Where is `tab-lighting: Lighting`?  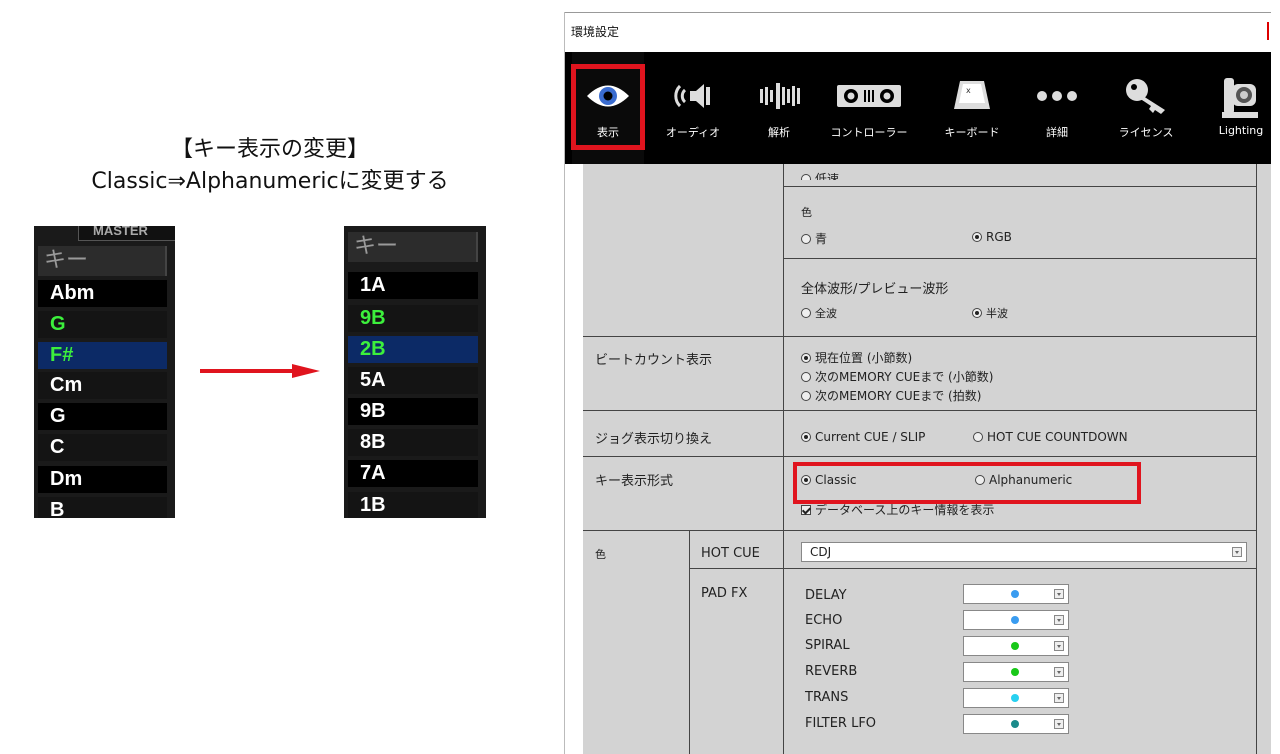 tab-lighting: Lighting is located at coordinates (1238, 108).